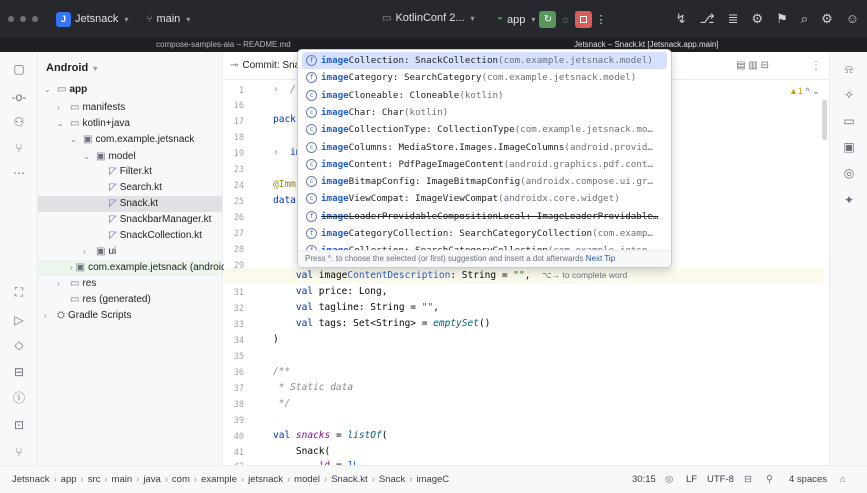 Image resolution: width=867 pixels, height=493 pixels. I want to click on commit-tab-label: Commit: Sna, so click(271, 65).